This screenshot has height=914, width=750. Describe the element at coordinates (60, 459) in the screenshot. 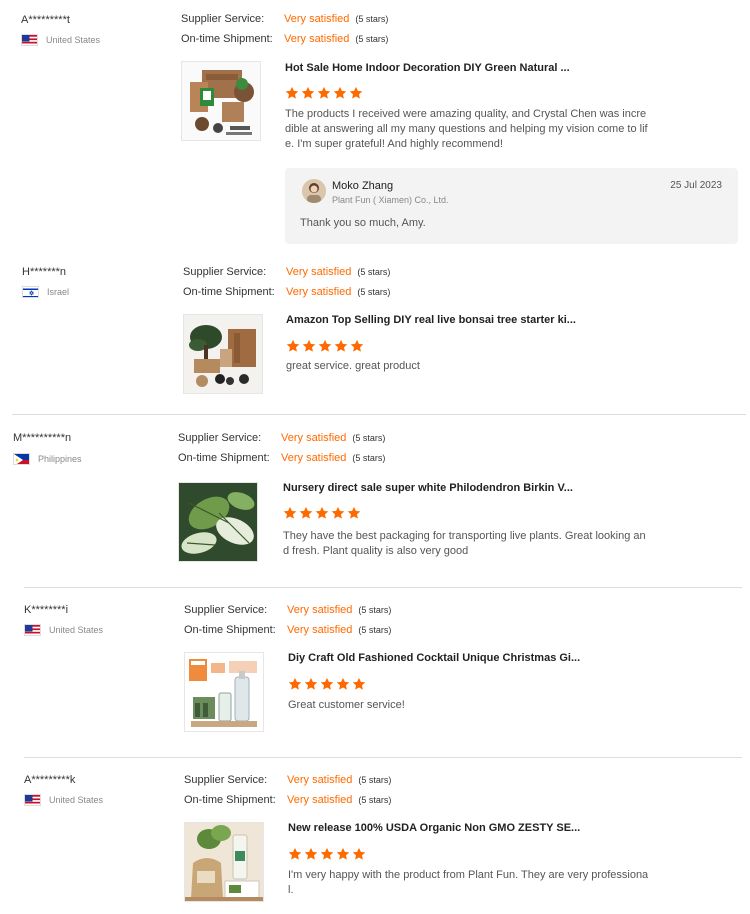

I see `country-name: Philippines` at that location.